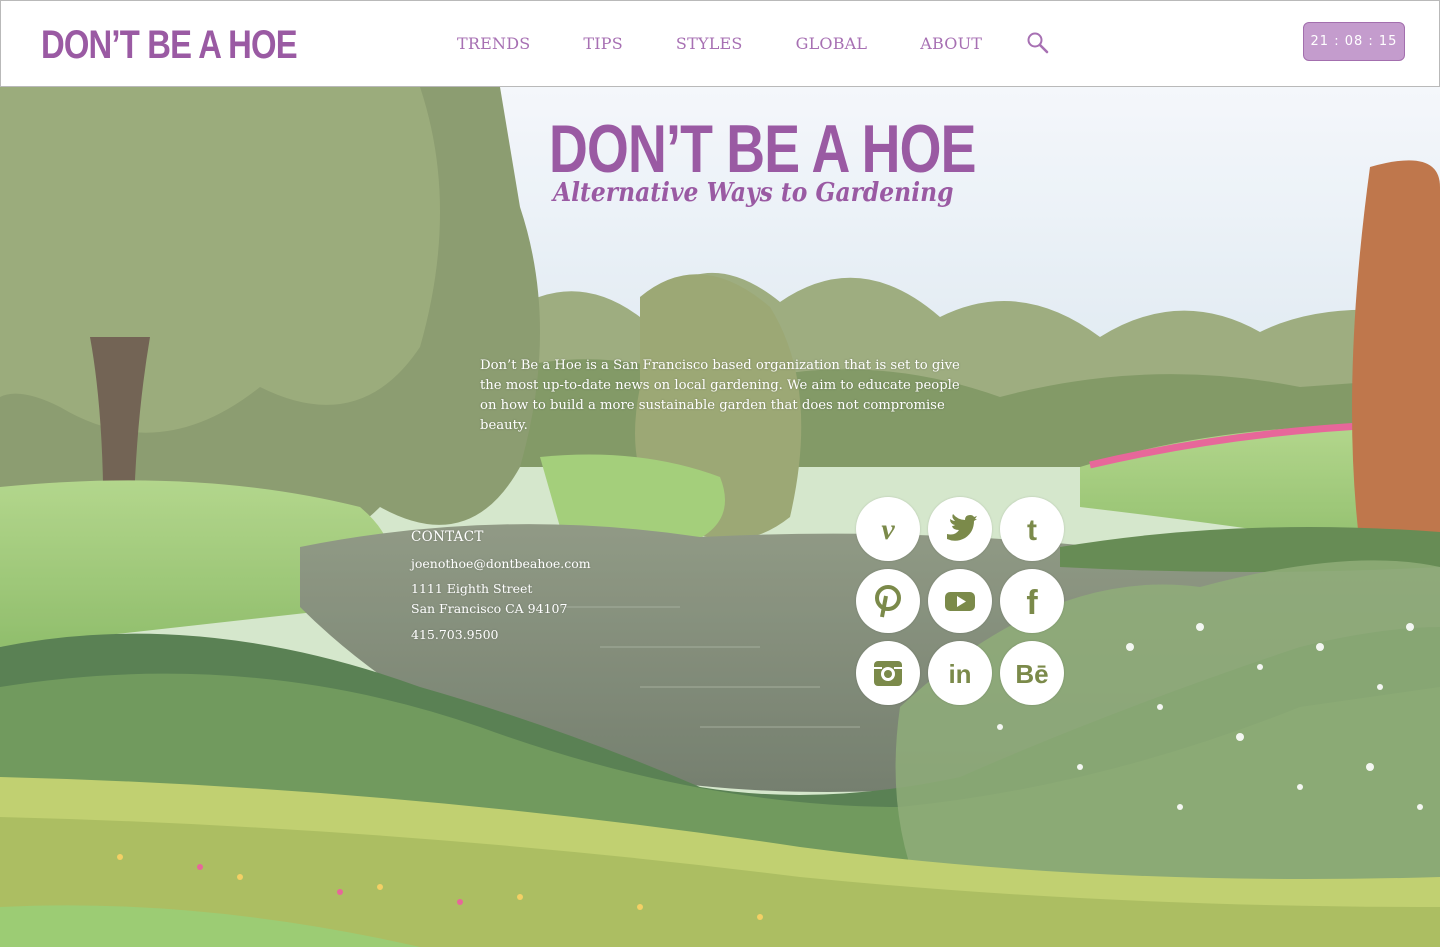  What do you see at coordinates (455, 634) in the screenshot?
I see `contact-phone: 415.703.9500` at bounding box center [455, 634].